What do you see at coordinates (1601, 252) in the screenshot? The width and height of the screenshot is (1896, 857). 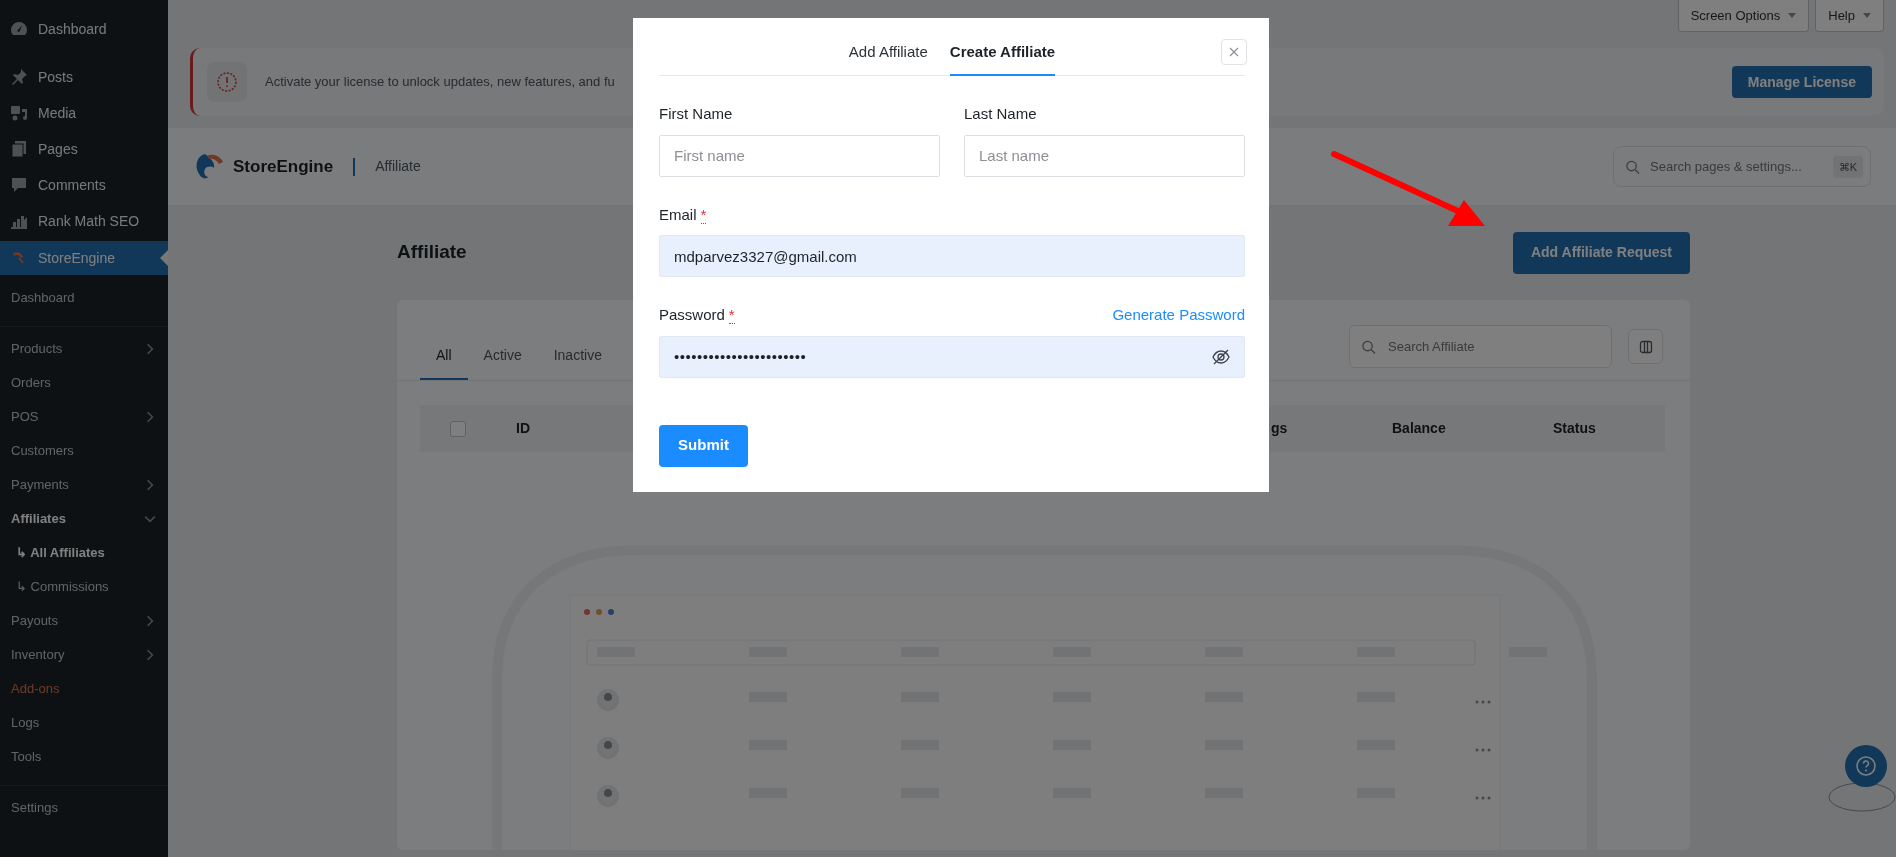 I see `add-affiliate-request-button: Add Affiliate Request` at bounding box center [1601, 252].